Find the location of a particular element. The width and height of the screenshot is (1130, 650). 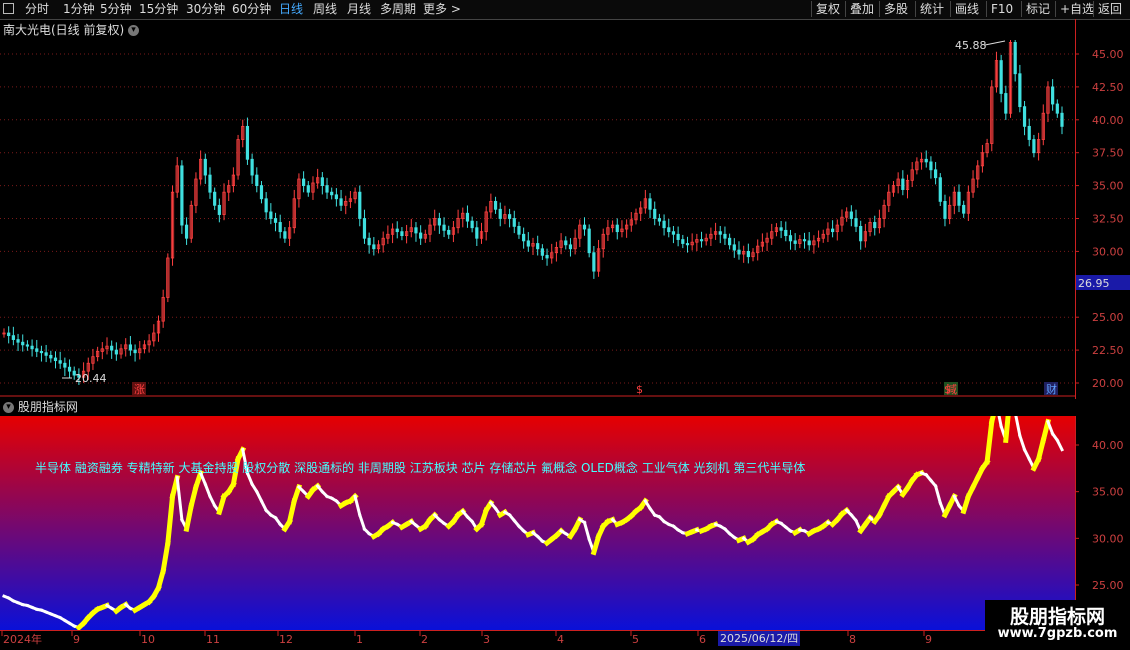

period-1: 1分钟 is located at coordinates (79, 9).